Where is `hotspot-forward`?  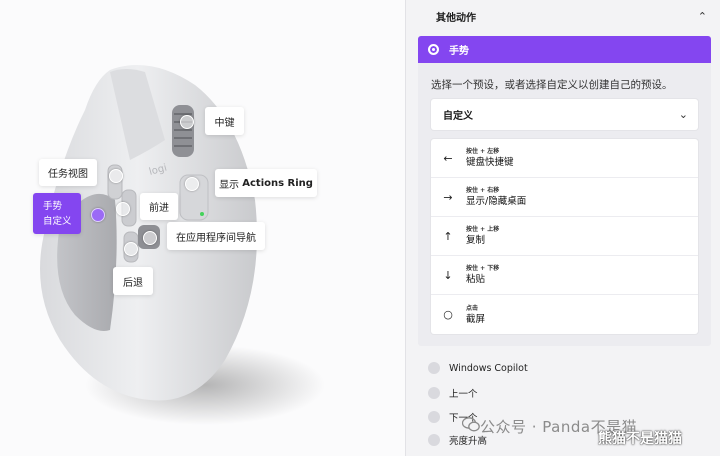
hotspot-forward is located at coordinates (123, 209).